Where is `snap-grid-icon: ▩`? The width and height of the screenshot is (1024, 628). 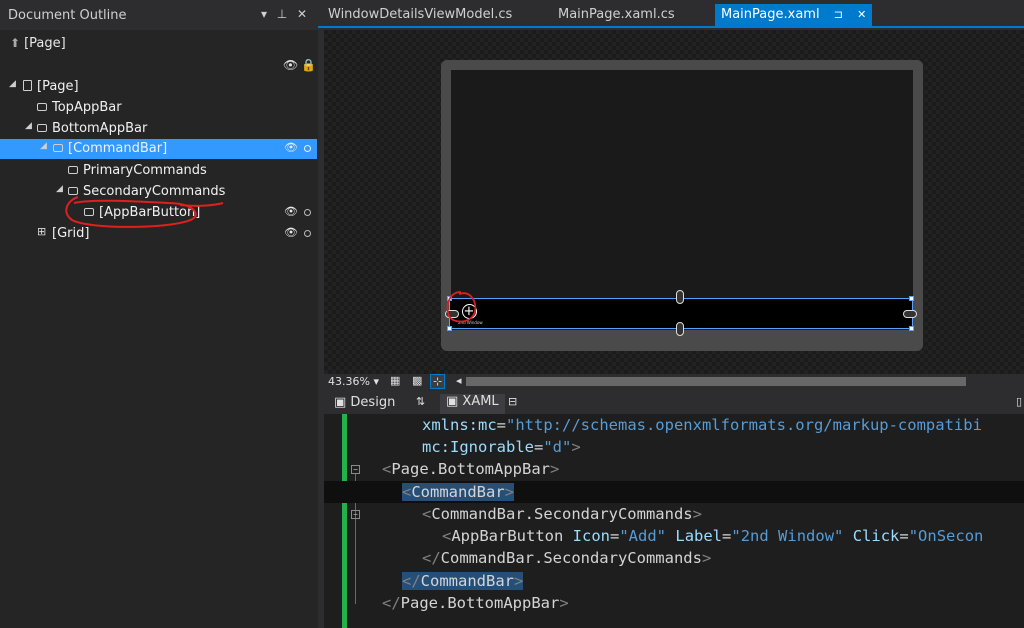 snap-grid-icon: ▩ is located at coordinates (417, 380).